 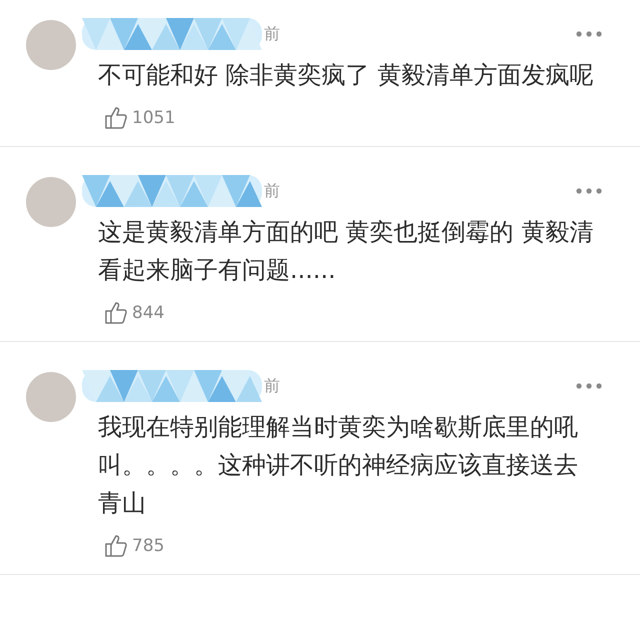 I want to click on like-button: 1051, so click(x=140, y=118).